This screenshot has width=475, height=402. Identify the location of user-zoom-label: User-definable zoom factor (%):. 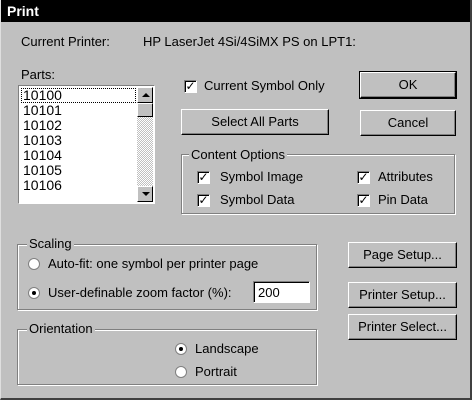
(140, 292).